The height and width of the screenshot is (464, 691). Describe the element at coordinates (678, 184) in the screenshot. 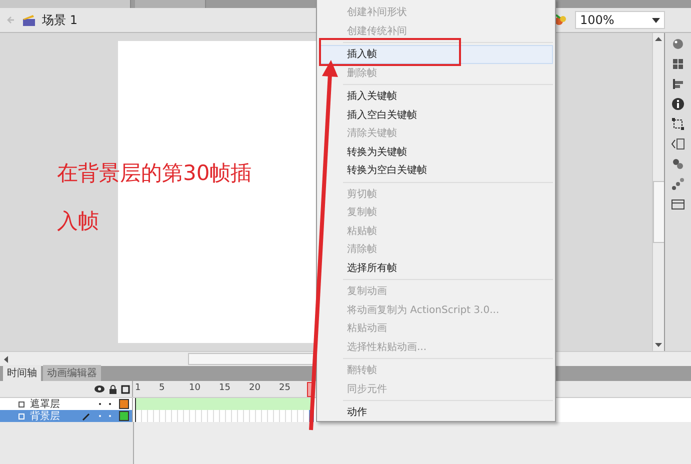

I see `dots-icon` at that location.